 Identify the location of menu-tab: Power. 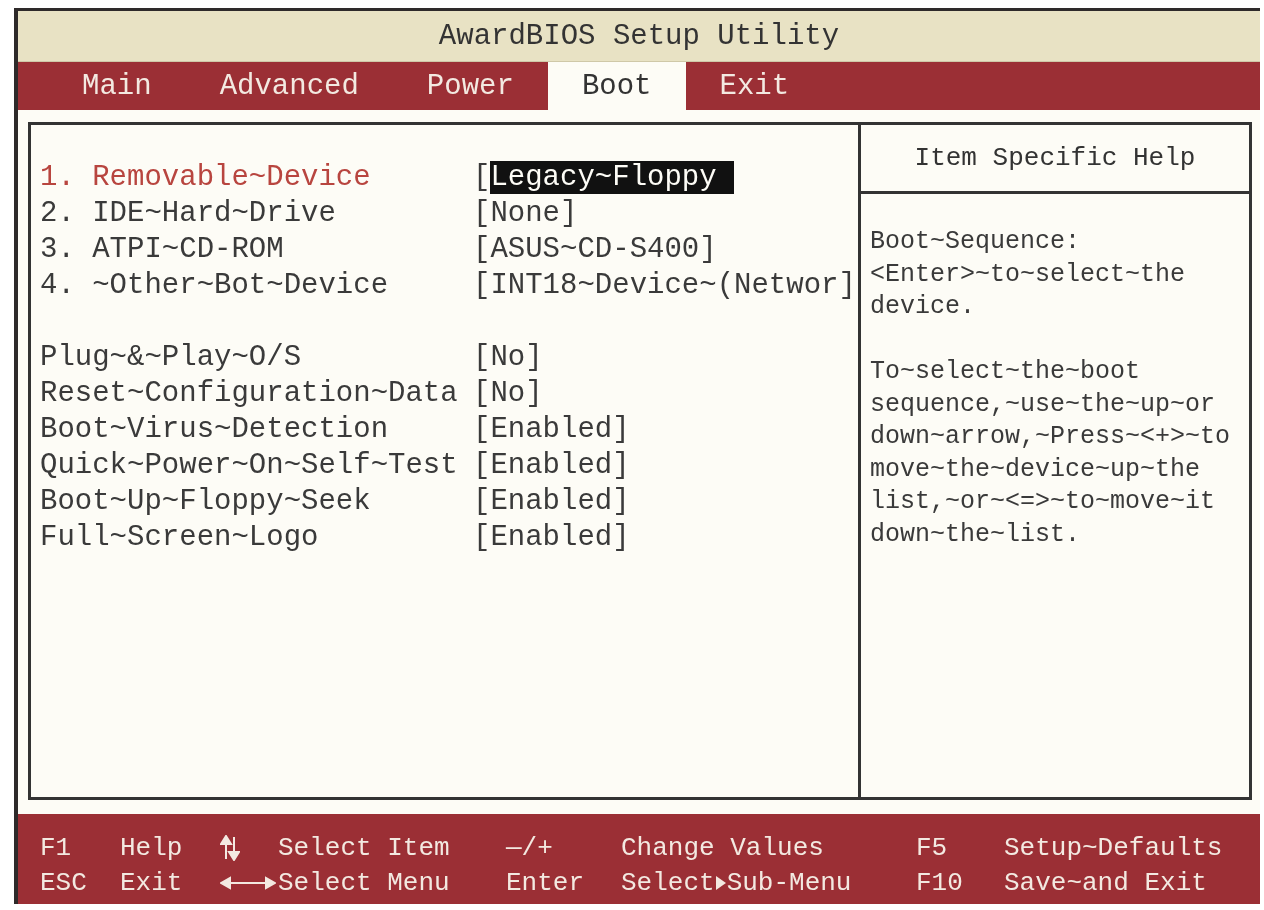
(470, 86).